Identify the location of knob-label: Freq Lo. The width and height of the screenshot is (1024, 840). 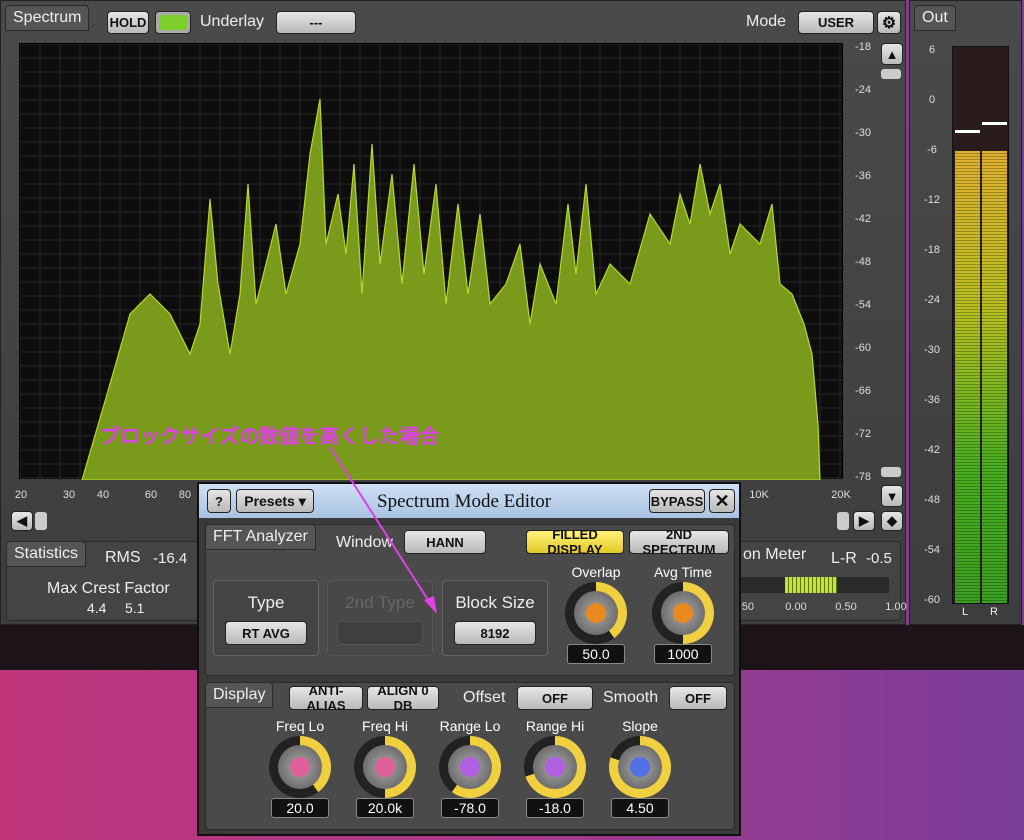
(300, 726).